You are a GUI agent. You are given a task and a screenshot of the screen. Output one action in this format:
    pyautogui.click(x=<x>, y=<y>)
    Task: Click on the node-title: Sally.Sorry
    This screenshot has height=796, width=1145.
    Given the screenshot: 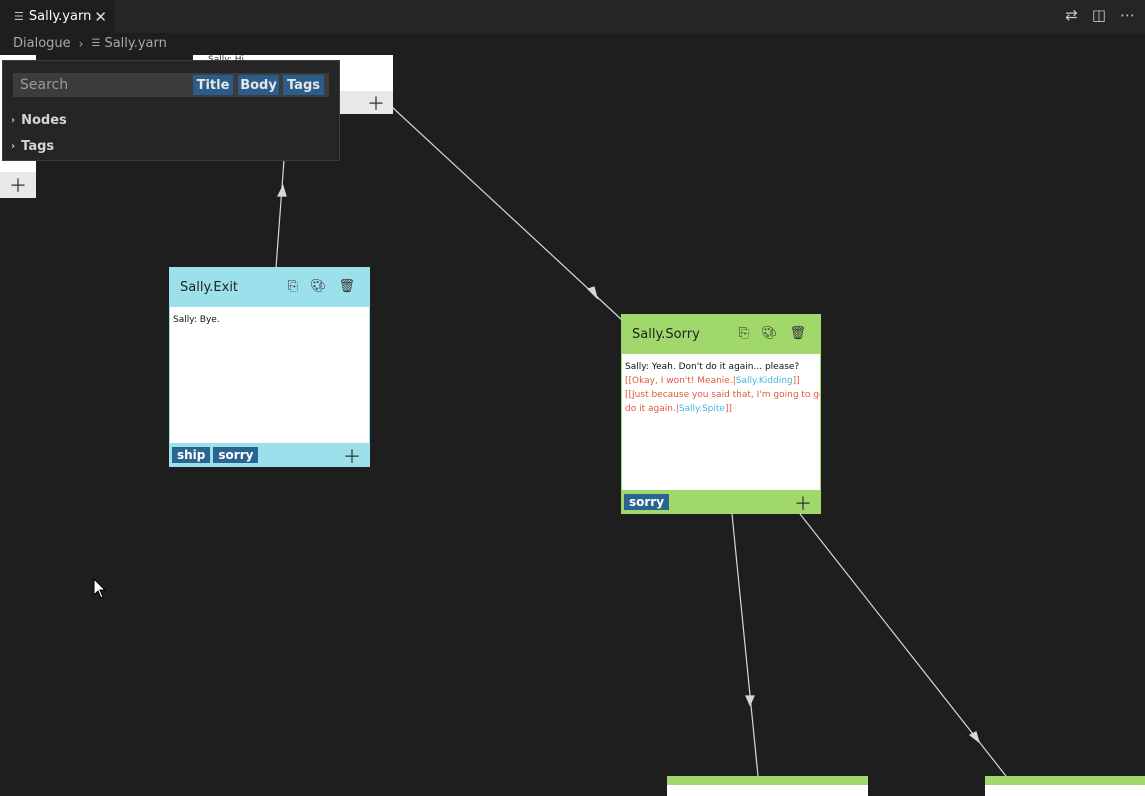 What is the action you would take?
    pyautogui.click(x=666, y=334)
    